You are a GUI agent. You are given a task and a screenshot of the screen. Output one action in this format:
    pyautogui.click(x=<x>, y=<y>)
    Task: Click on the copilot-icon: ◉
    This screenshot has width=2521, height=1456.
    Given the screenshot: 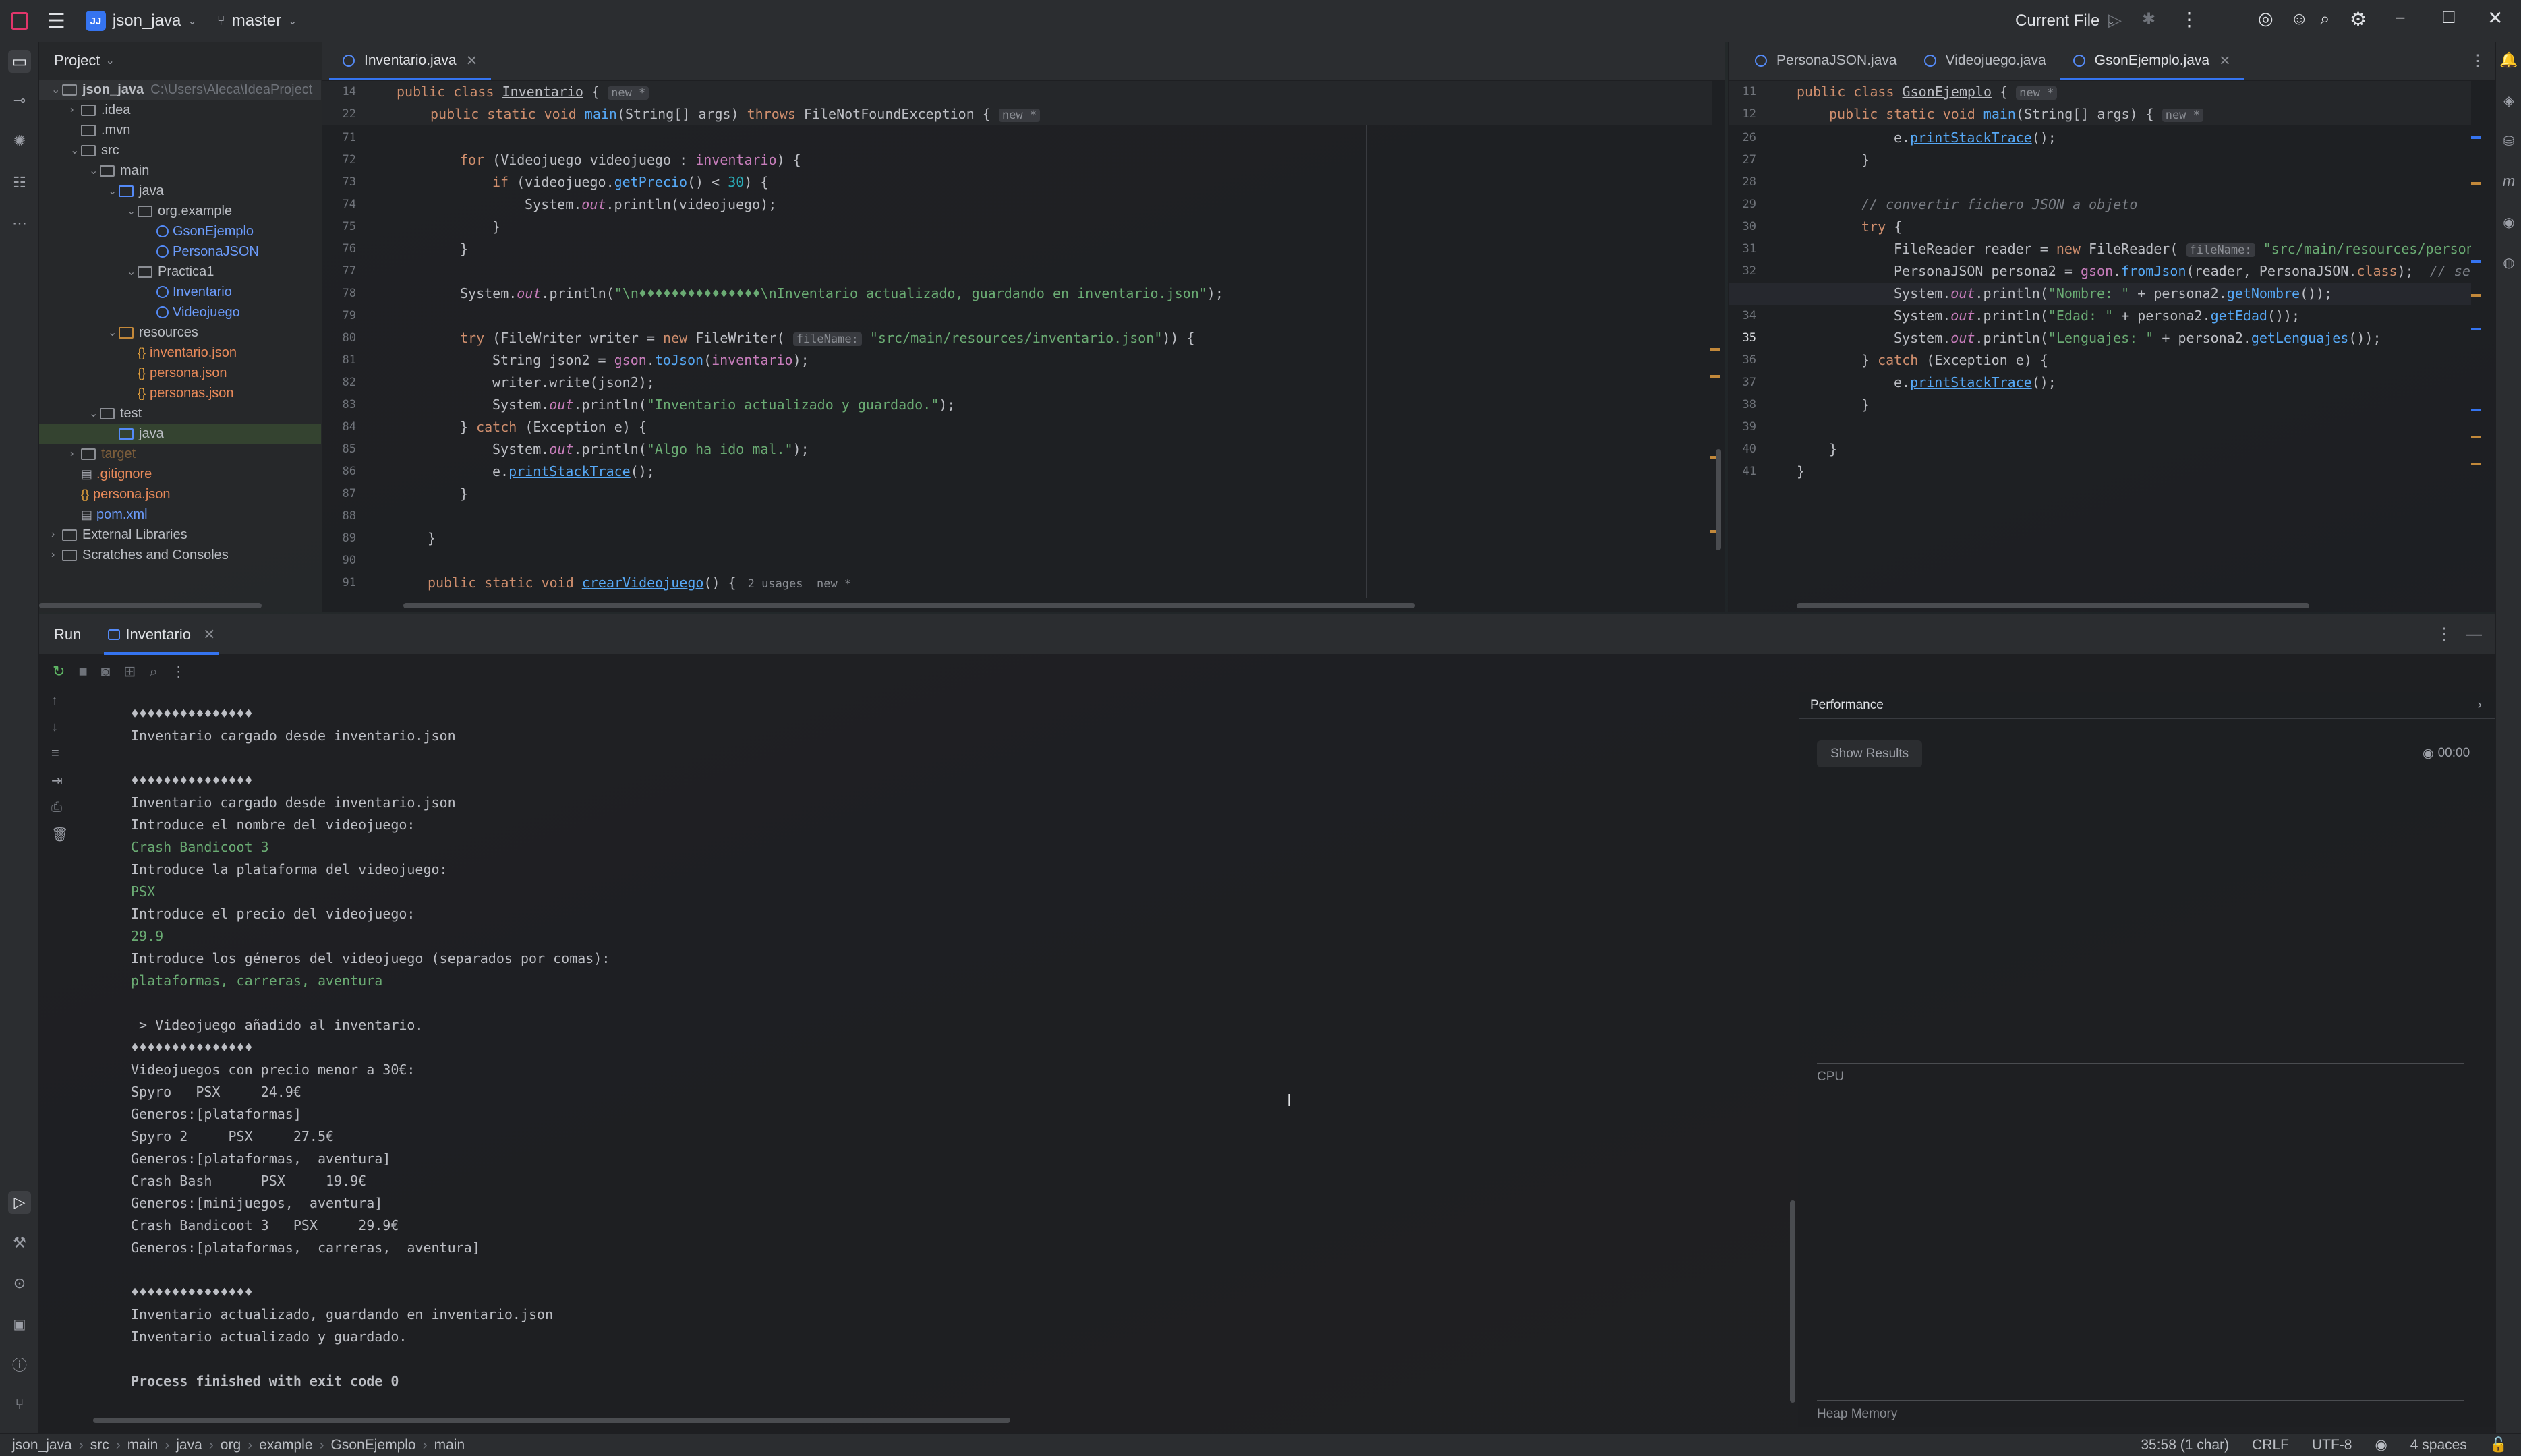 What is the action you would take?
    pyautogui.click(x=2508, y=222)
    